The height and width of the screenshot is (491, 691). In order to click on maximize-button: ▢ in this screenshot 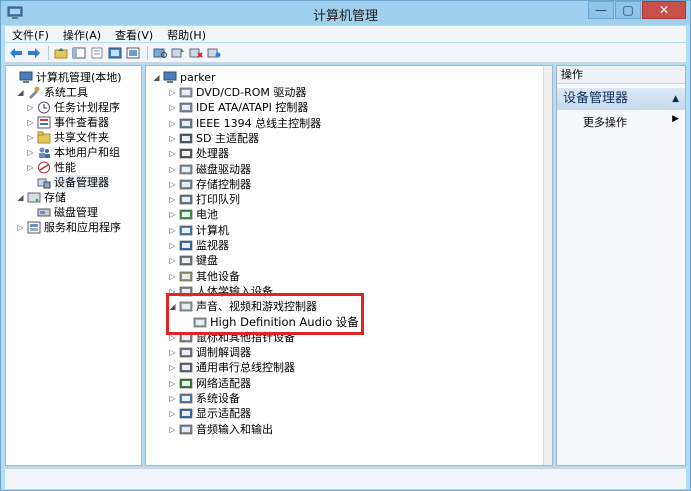, I will do `click(628, 10)`.